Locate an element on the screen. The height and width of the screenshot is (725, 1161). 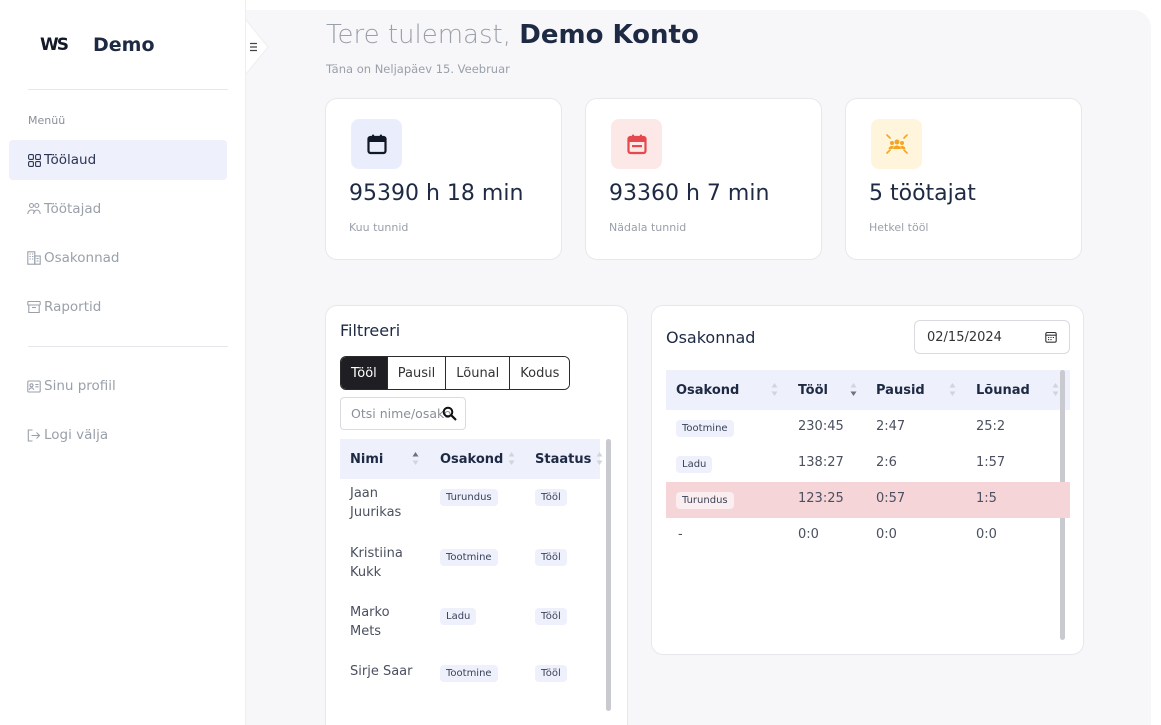
tab-lounal: Lõunal is located at coordinates (478, 373).